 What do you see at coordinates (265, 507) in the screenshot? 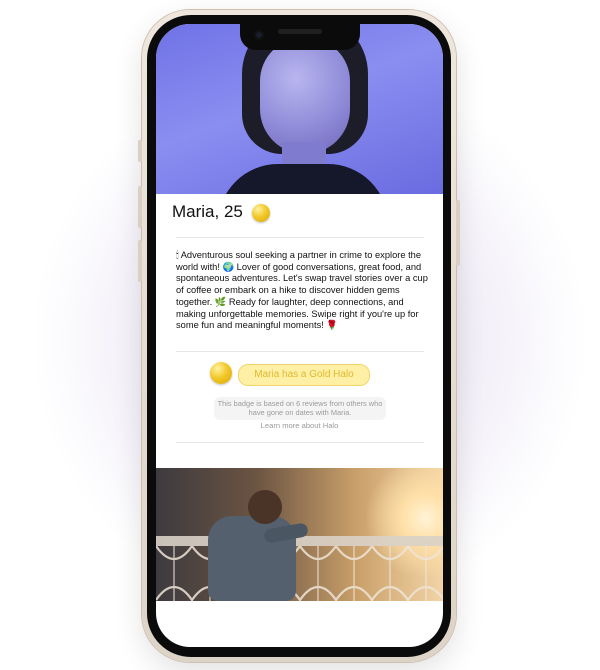
I see `photo-person-head` at bounding box center [265, 507].